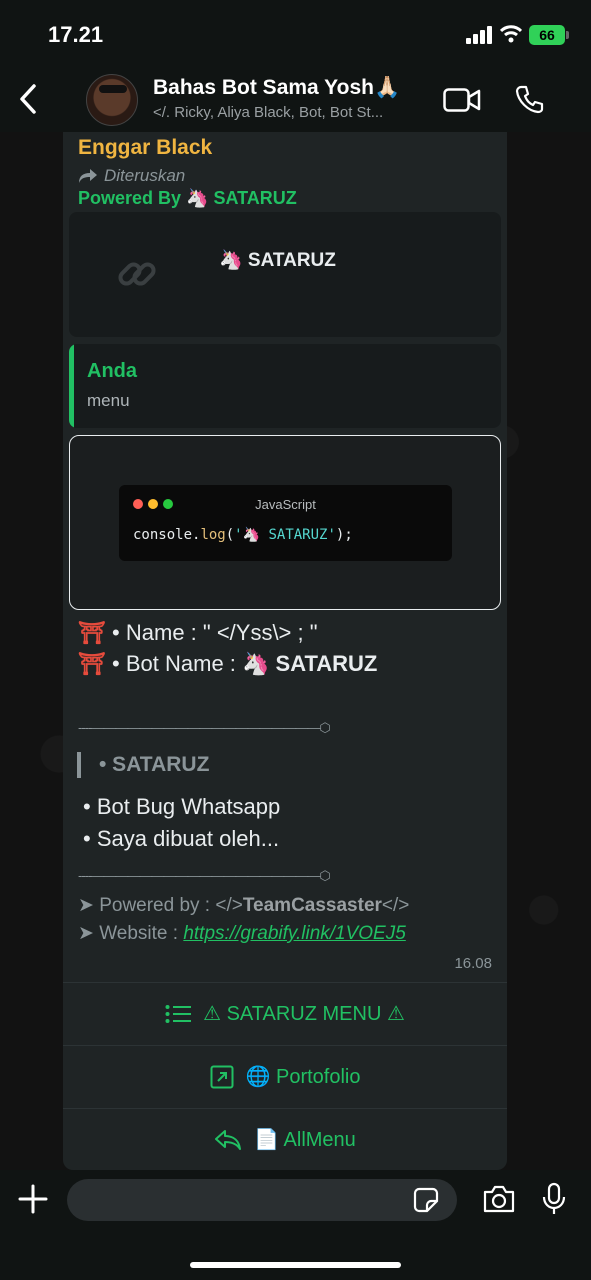  Describe the element at coordinates (137, 274) in the screenshot. I see `link-icon` at that location.